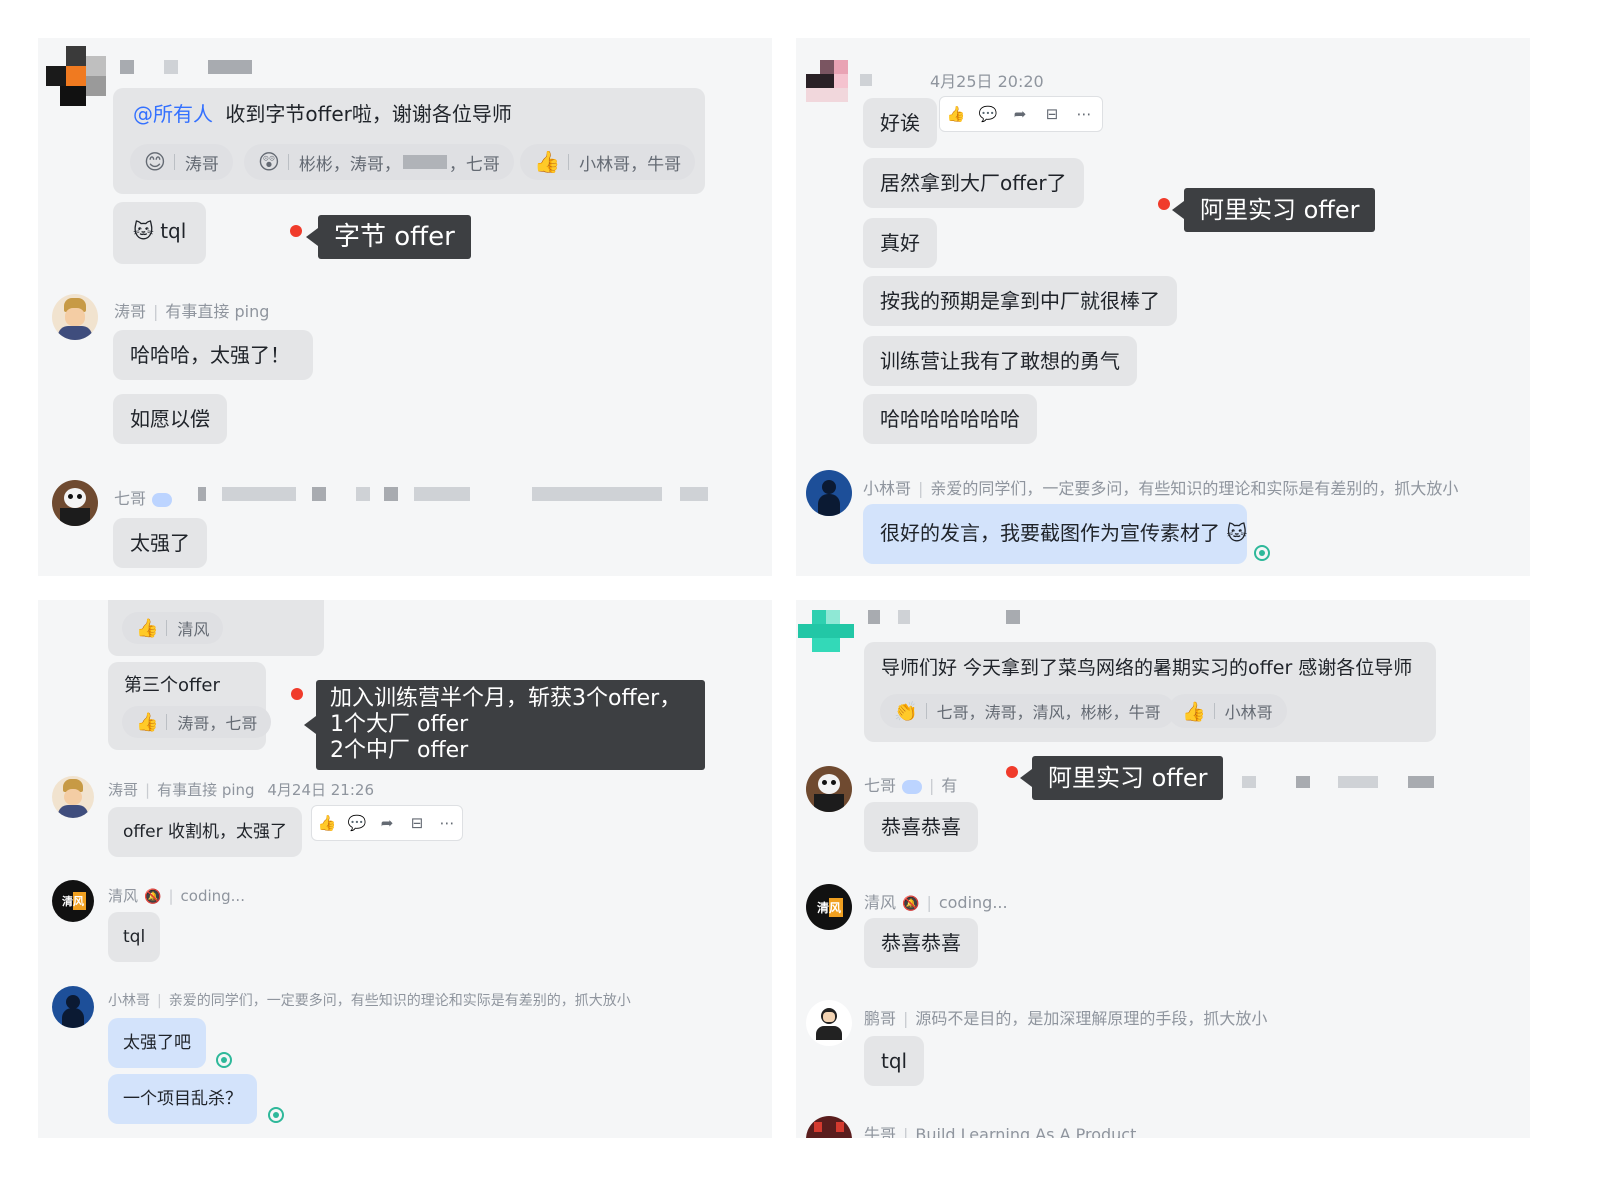  Describe the element at coordinates (1048, 712) in the screenshot. I see `reaction-users: 七哥，涛哥，清风，彬彬，牛哥` at that location.